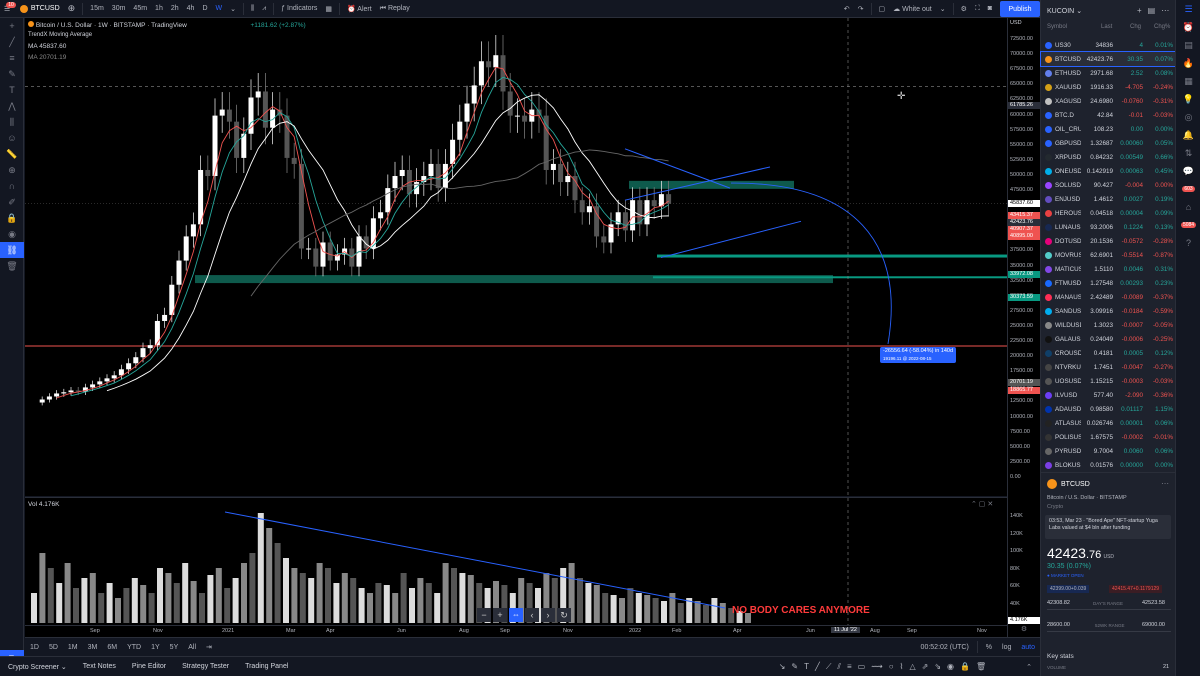 The image size is (1200, 676). What do you see at coordinates (1108, 283) in the screenshot?
I see `watchlist-row: FTMUSD 1.27548 0.00293 0.23%` at bounding box center [1108, 283].